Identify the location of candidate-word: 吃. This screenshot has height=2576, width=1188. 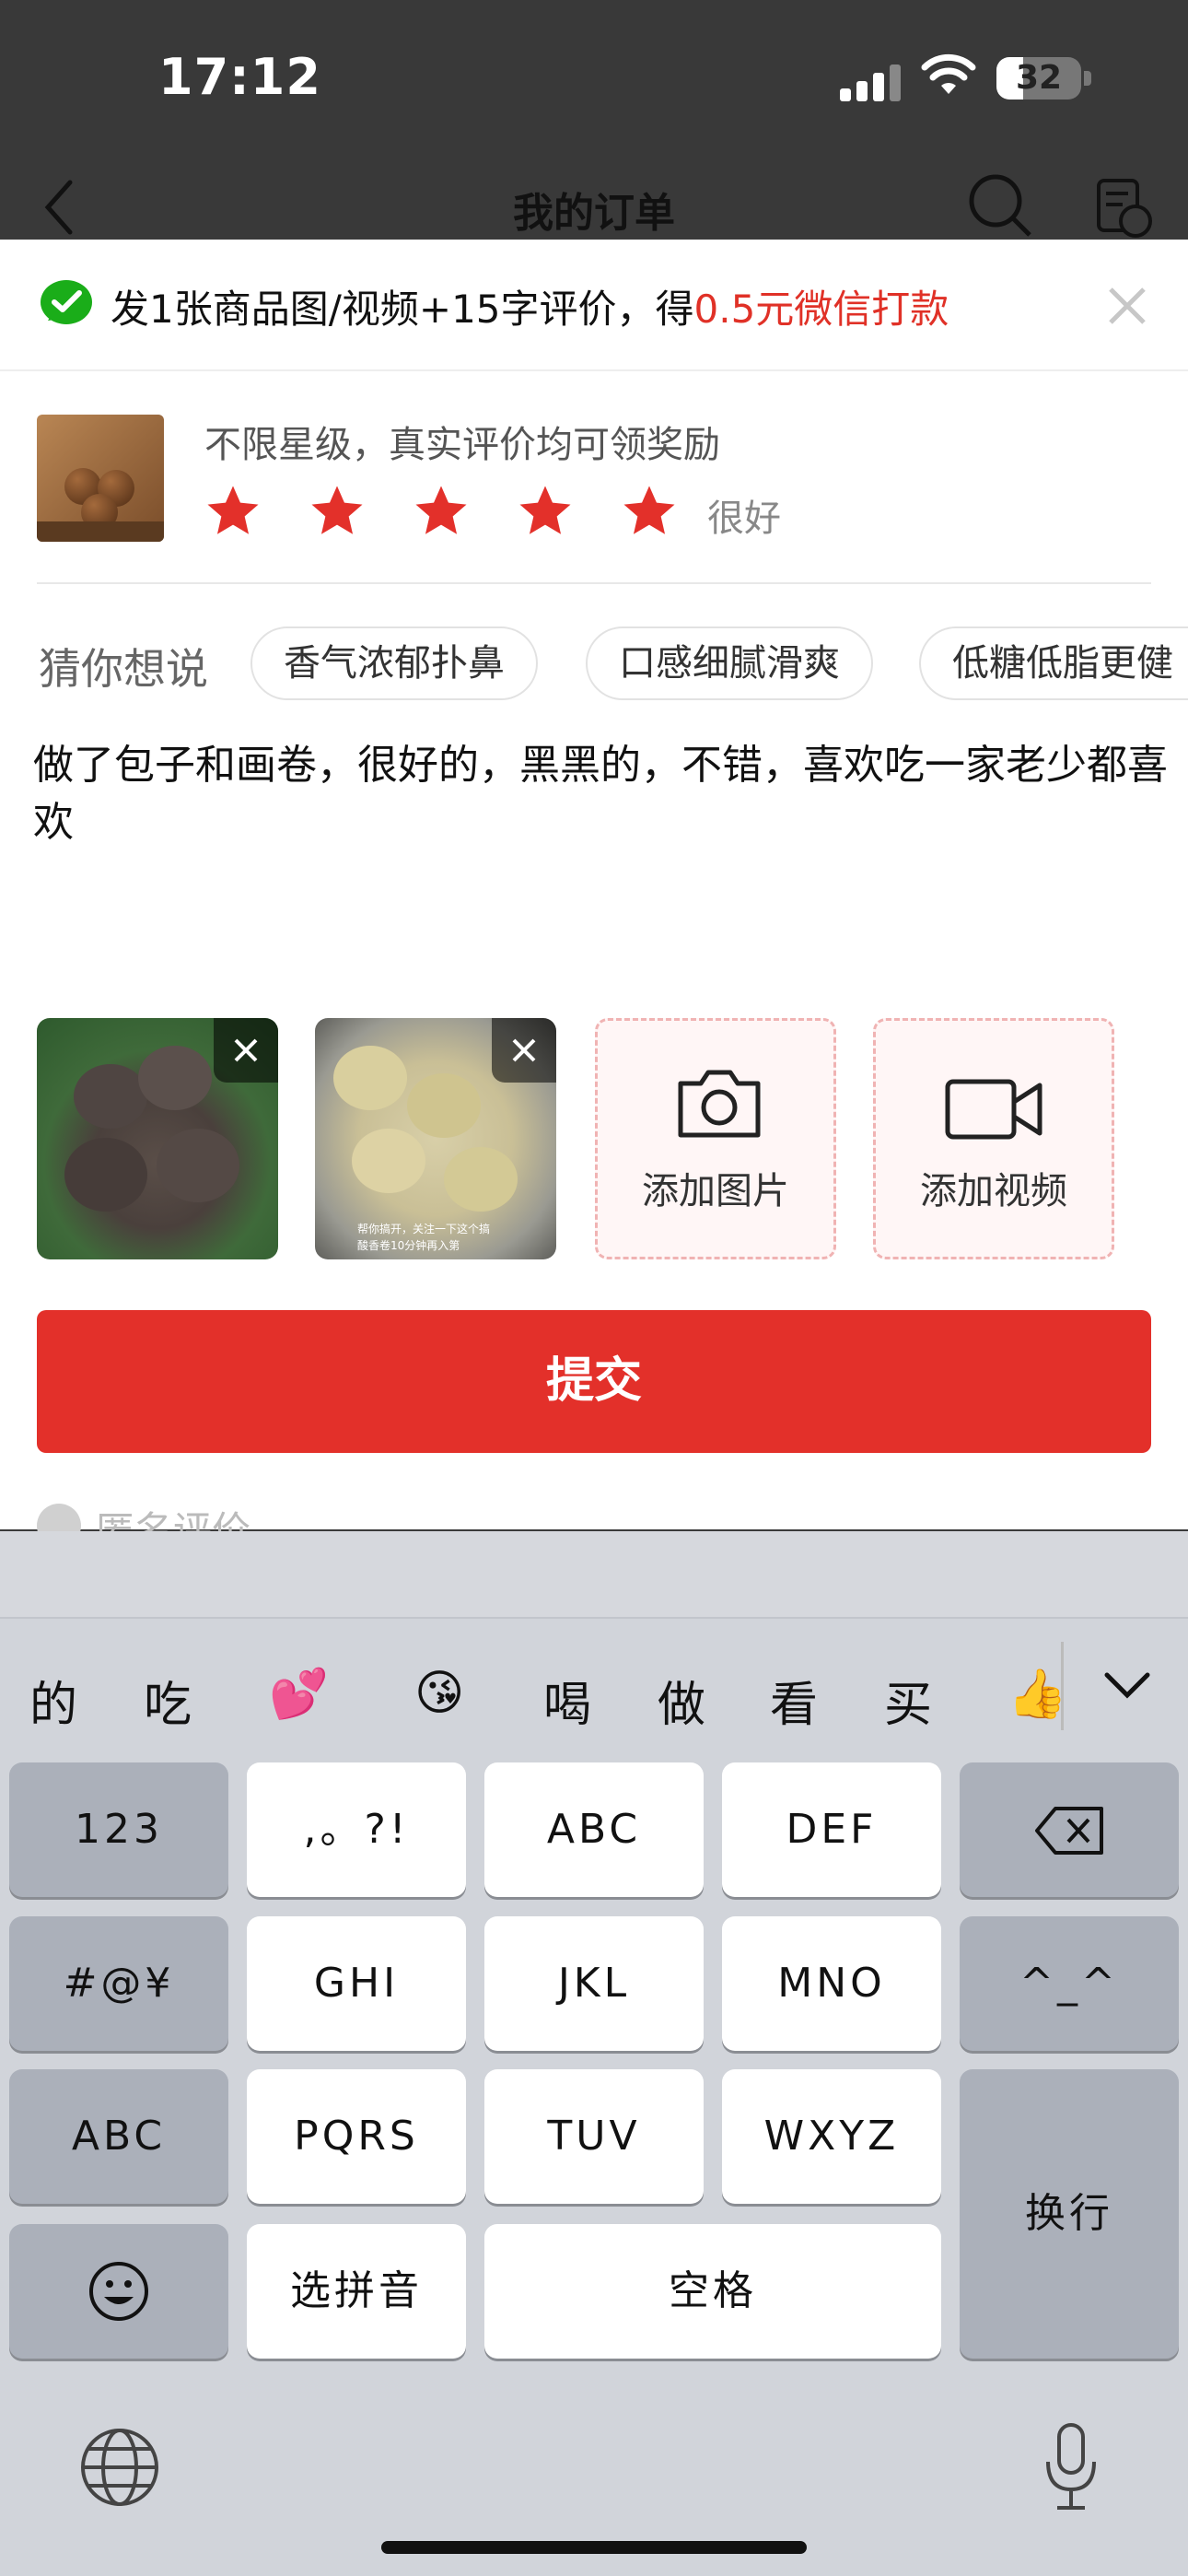
(168, 1700).